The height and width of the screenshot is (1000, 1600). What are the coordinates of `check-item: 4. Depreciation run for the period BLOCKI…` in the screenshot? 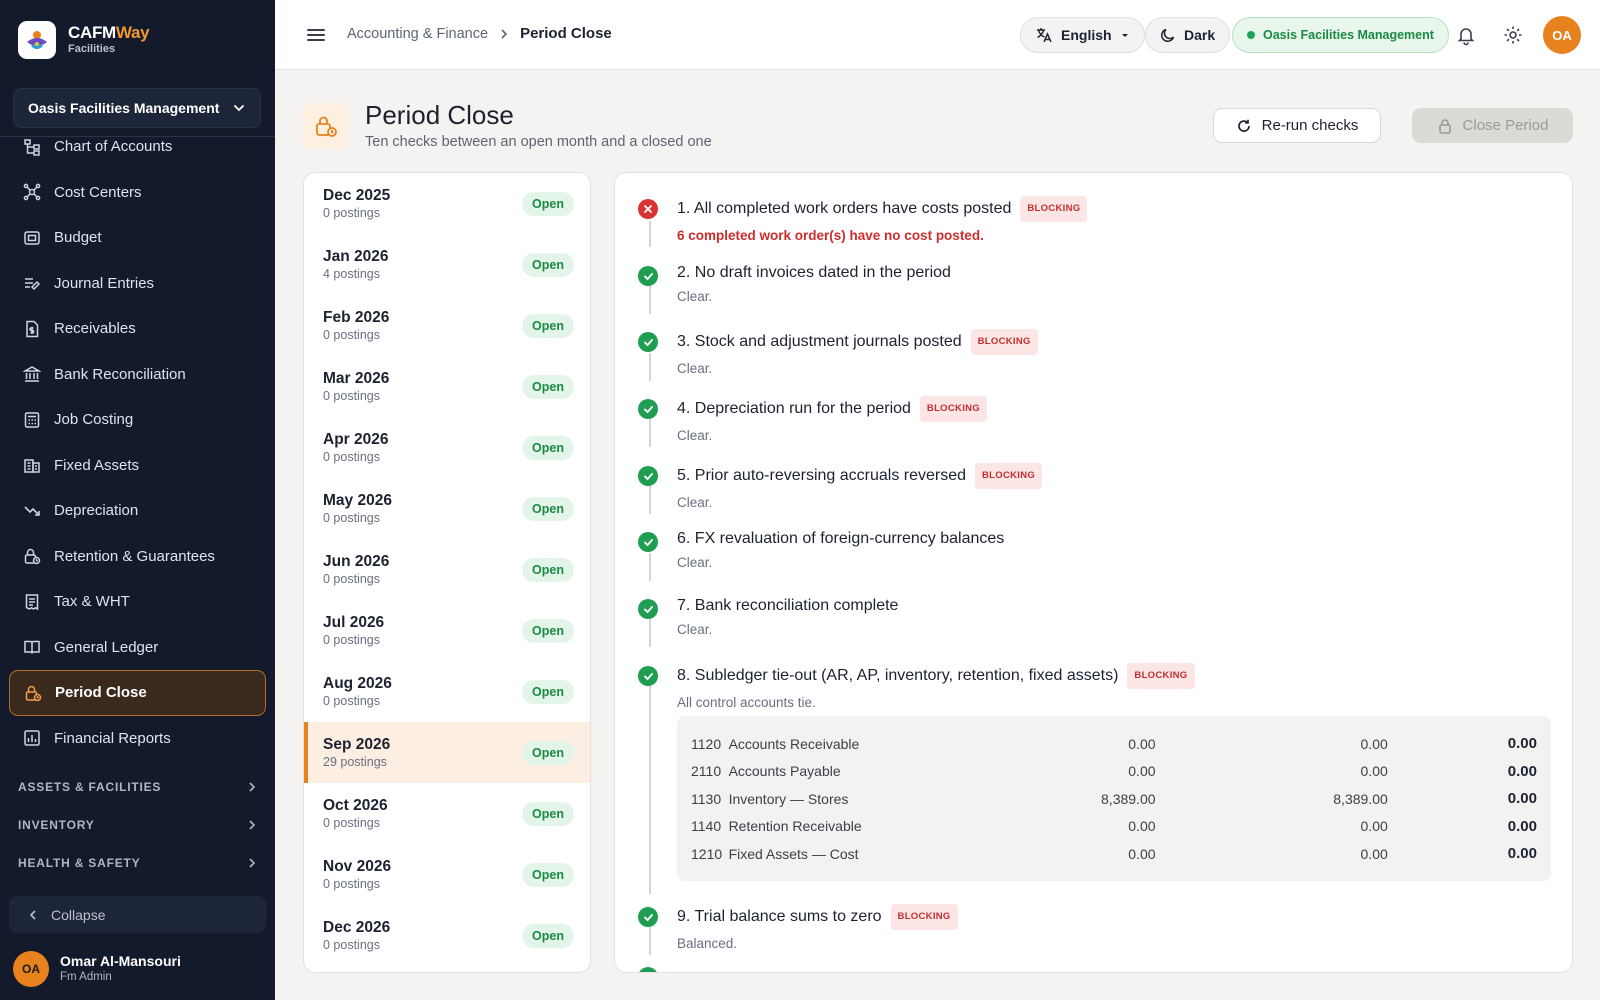 It's located at (1097, 420).